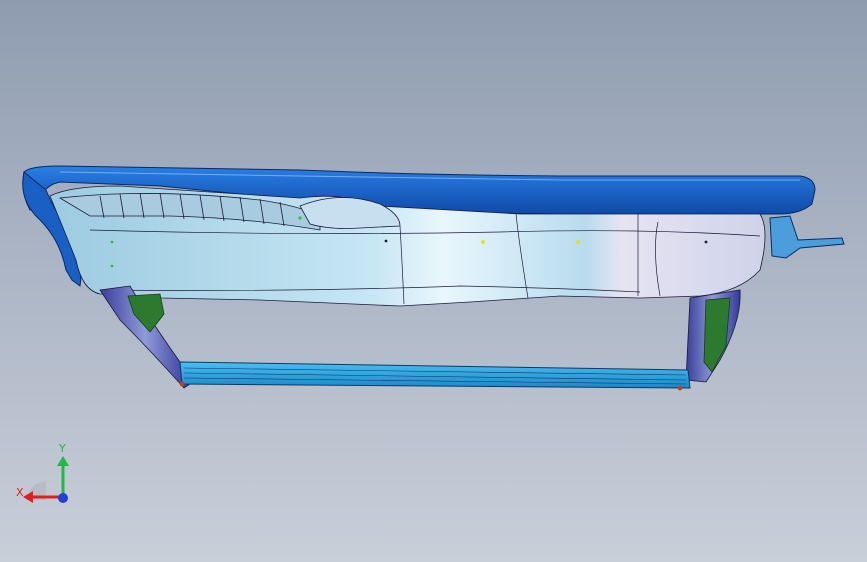 This screenshot has height=562, width=867. Describe the element at coordinates (182, 384) in the screenshot. I see `rail-end-left` at that location.